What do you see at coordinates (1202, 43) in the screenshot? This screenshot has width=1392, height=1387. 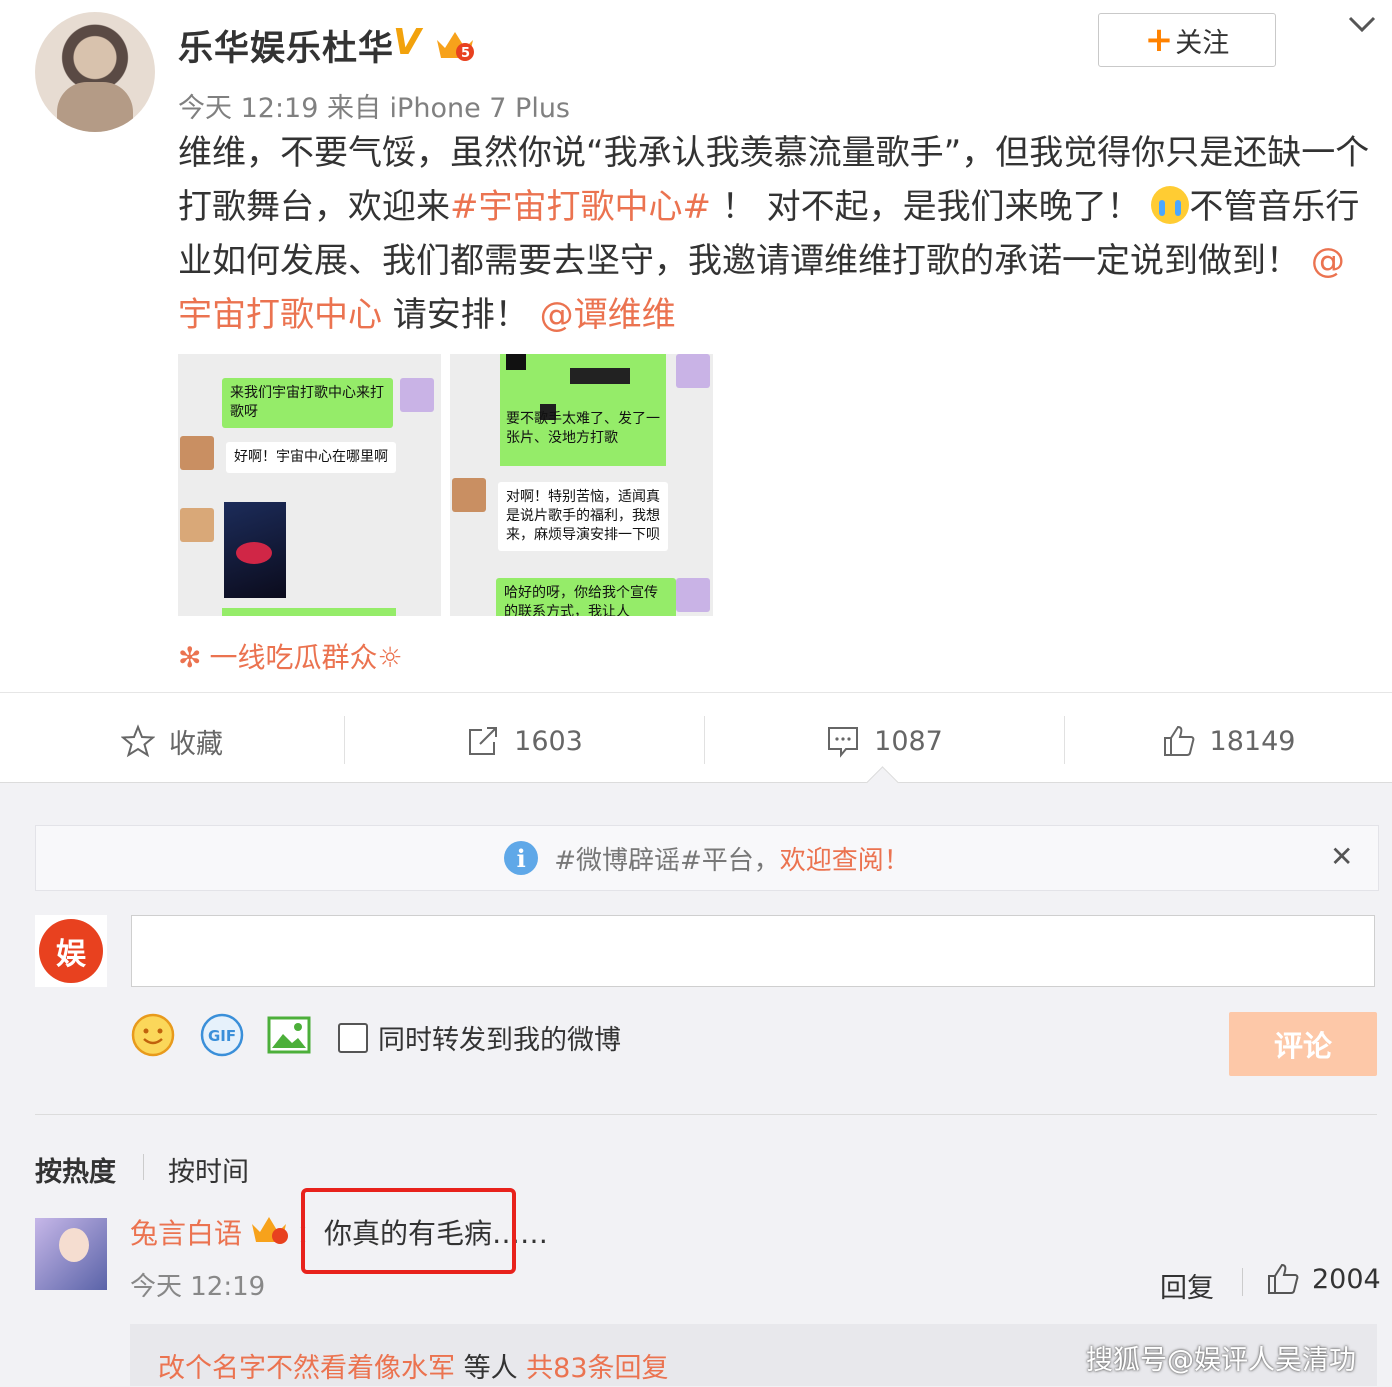 I see `follow-label: 关注` at bounding box center [1202, 43].